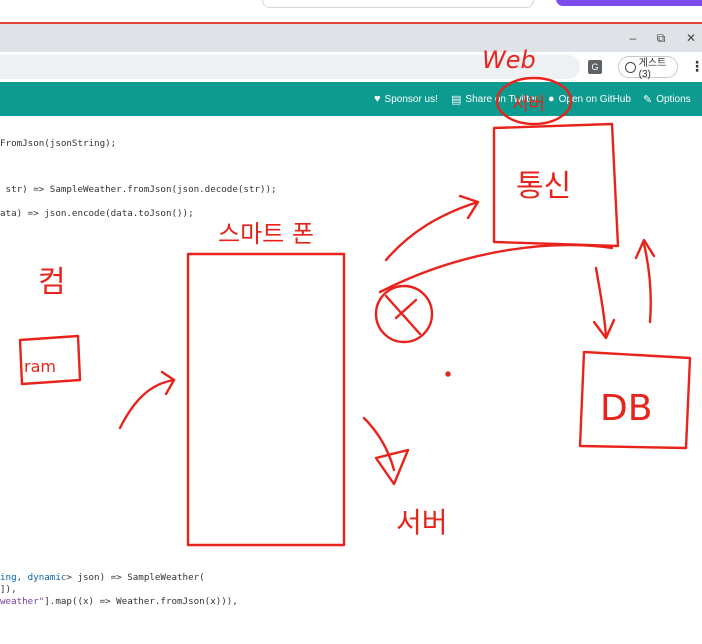  I want to click on top-action-button, so click(629, 3).